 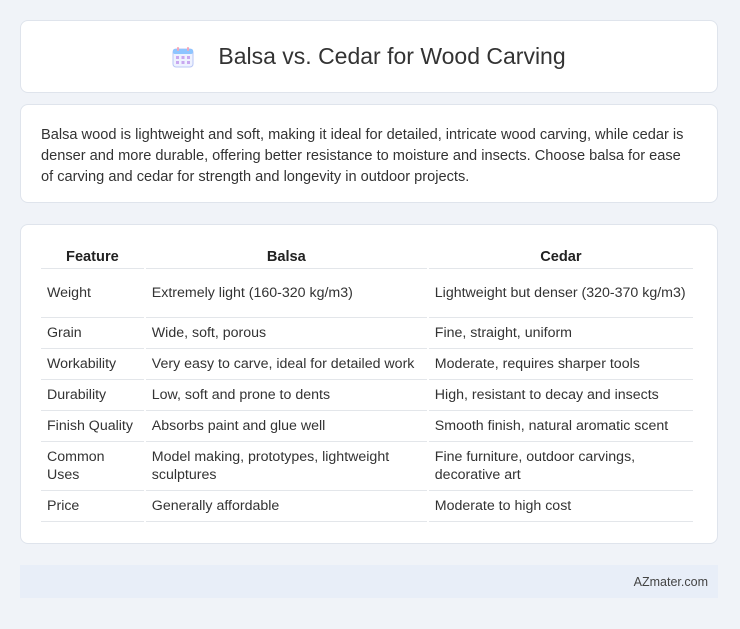 I want to click on table-header-row: Feature Balsa Cedar, so click(x=367, y=257).